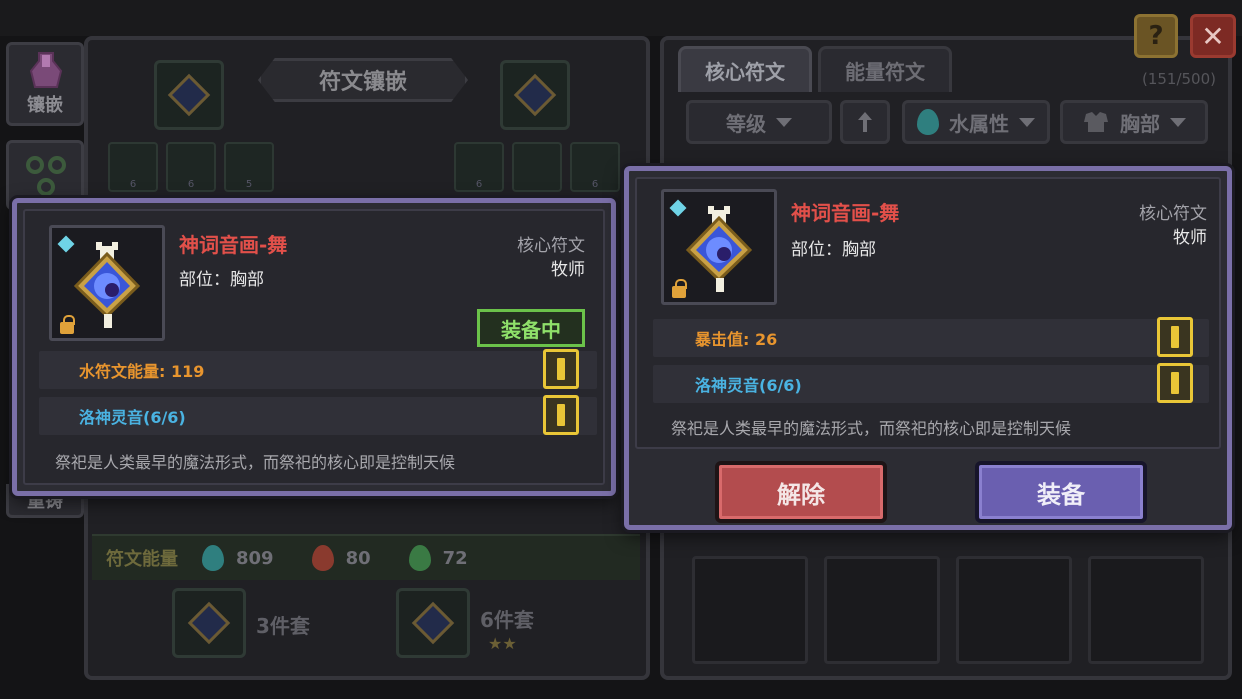 Image resolution: width=1242 pixels, height=699 pixels. I want to click on network-icon, so click(46, 176).